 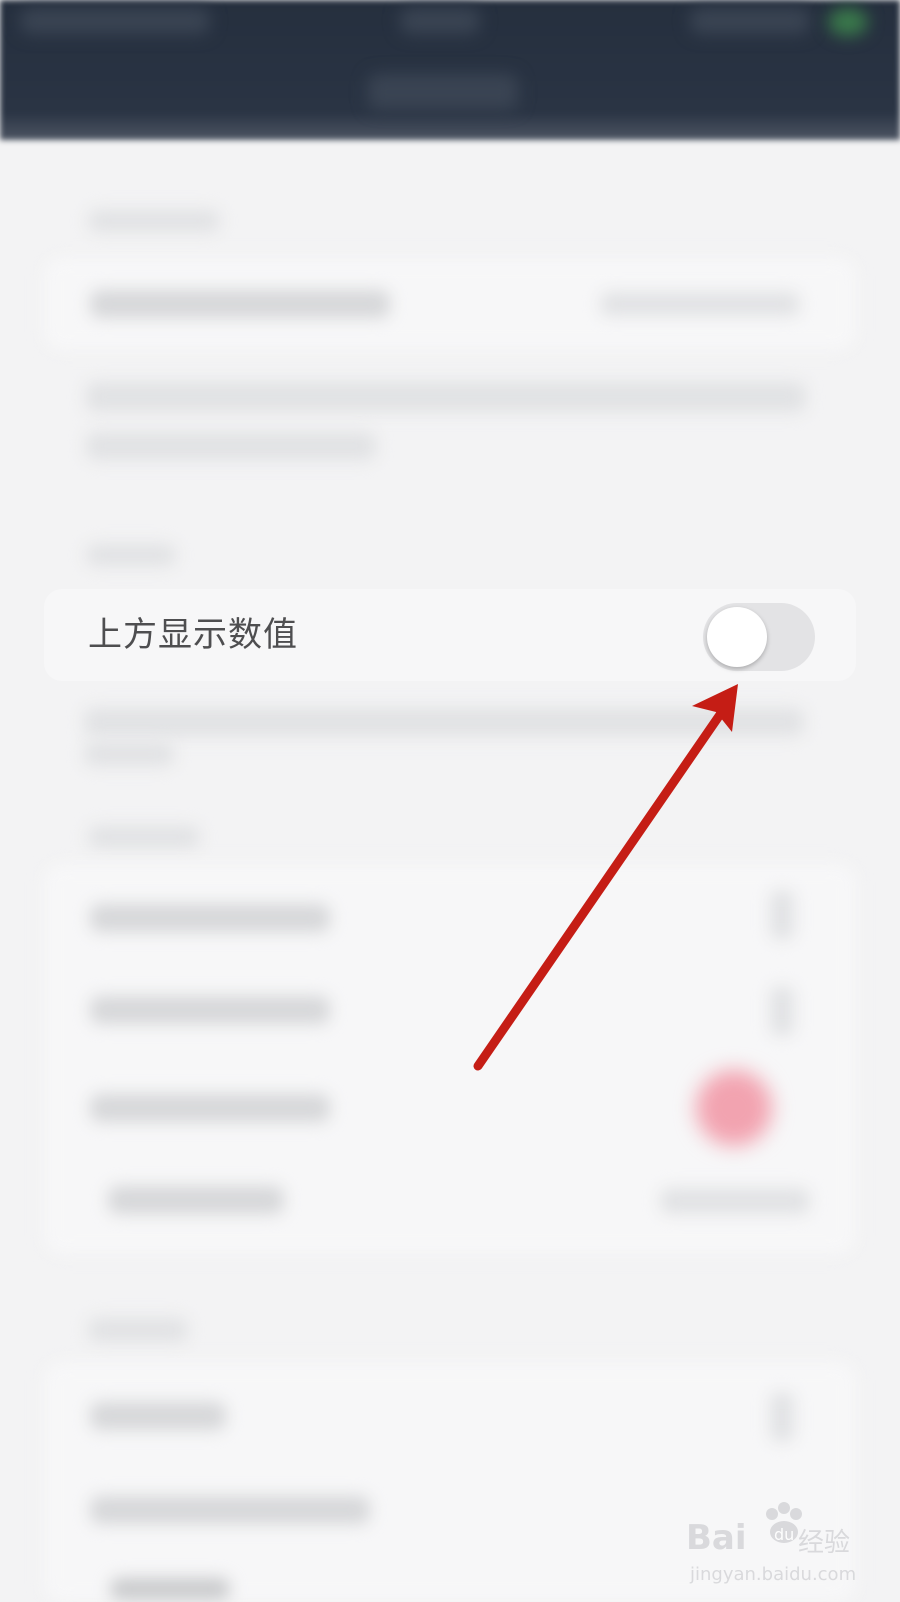 What do you see at coordinates (144, 837) in the screenshot?
I see `section-header-3-blurred` at bounding box center [144, 837].